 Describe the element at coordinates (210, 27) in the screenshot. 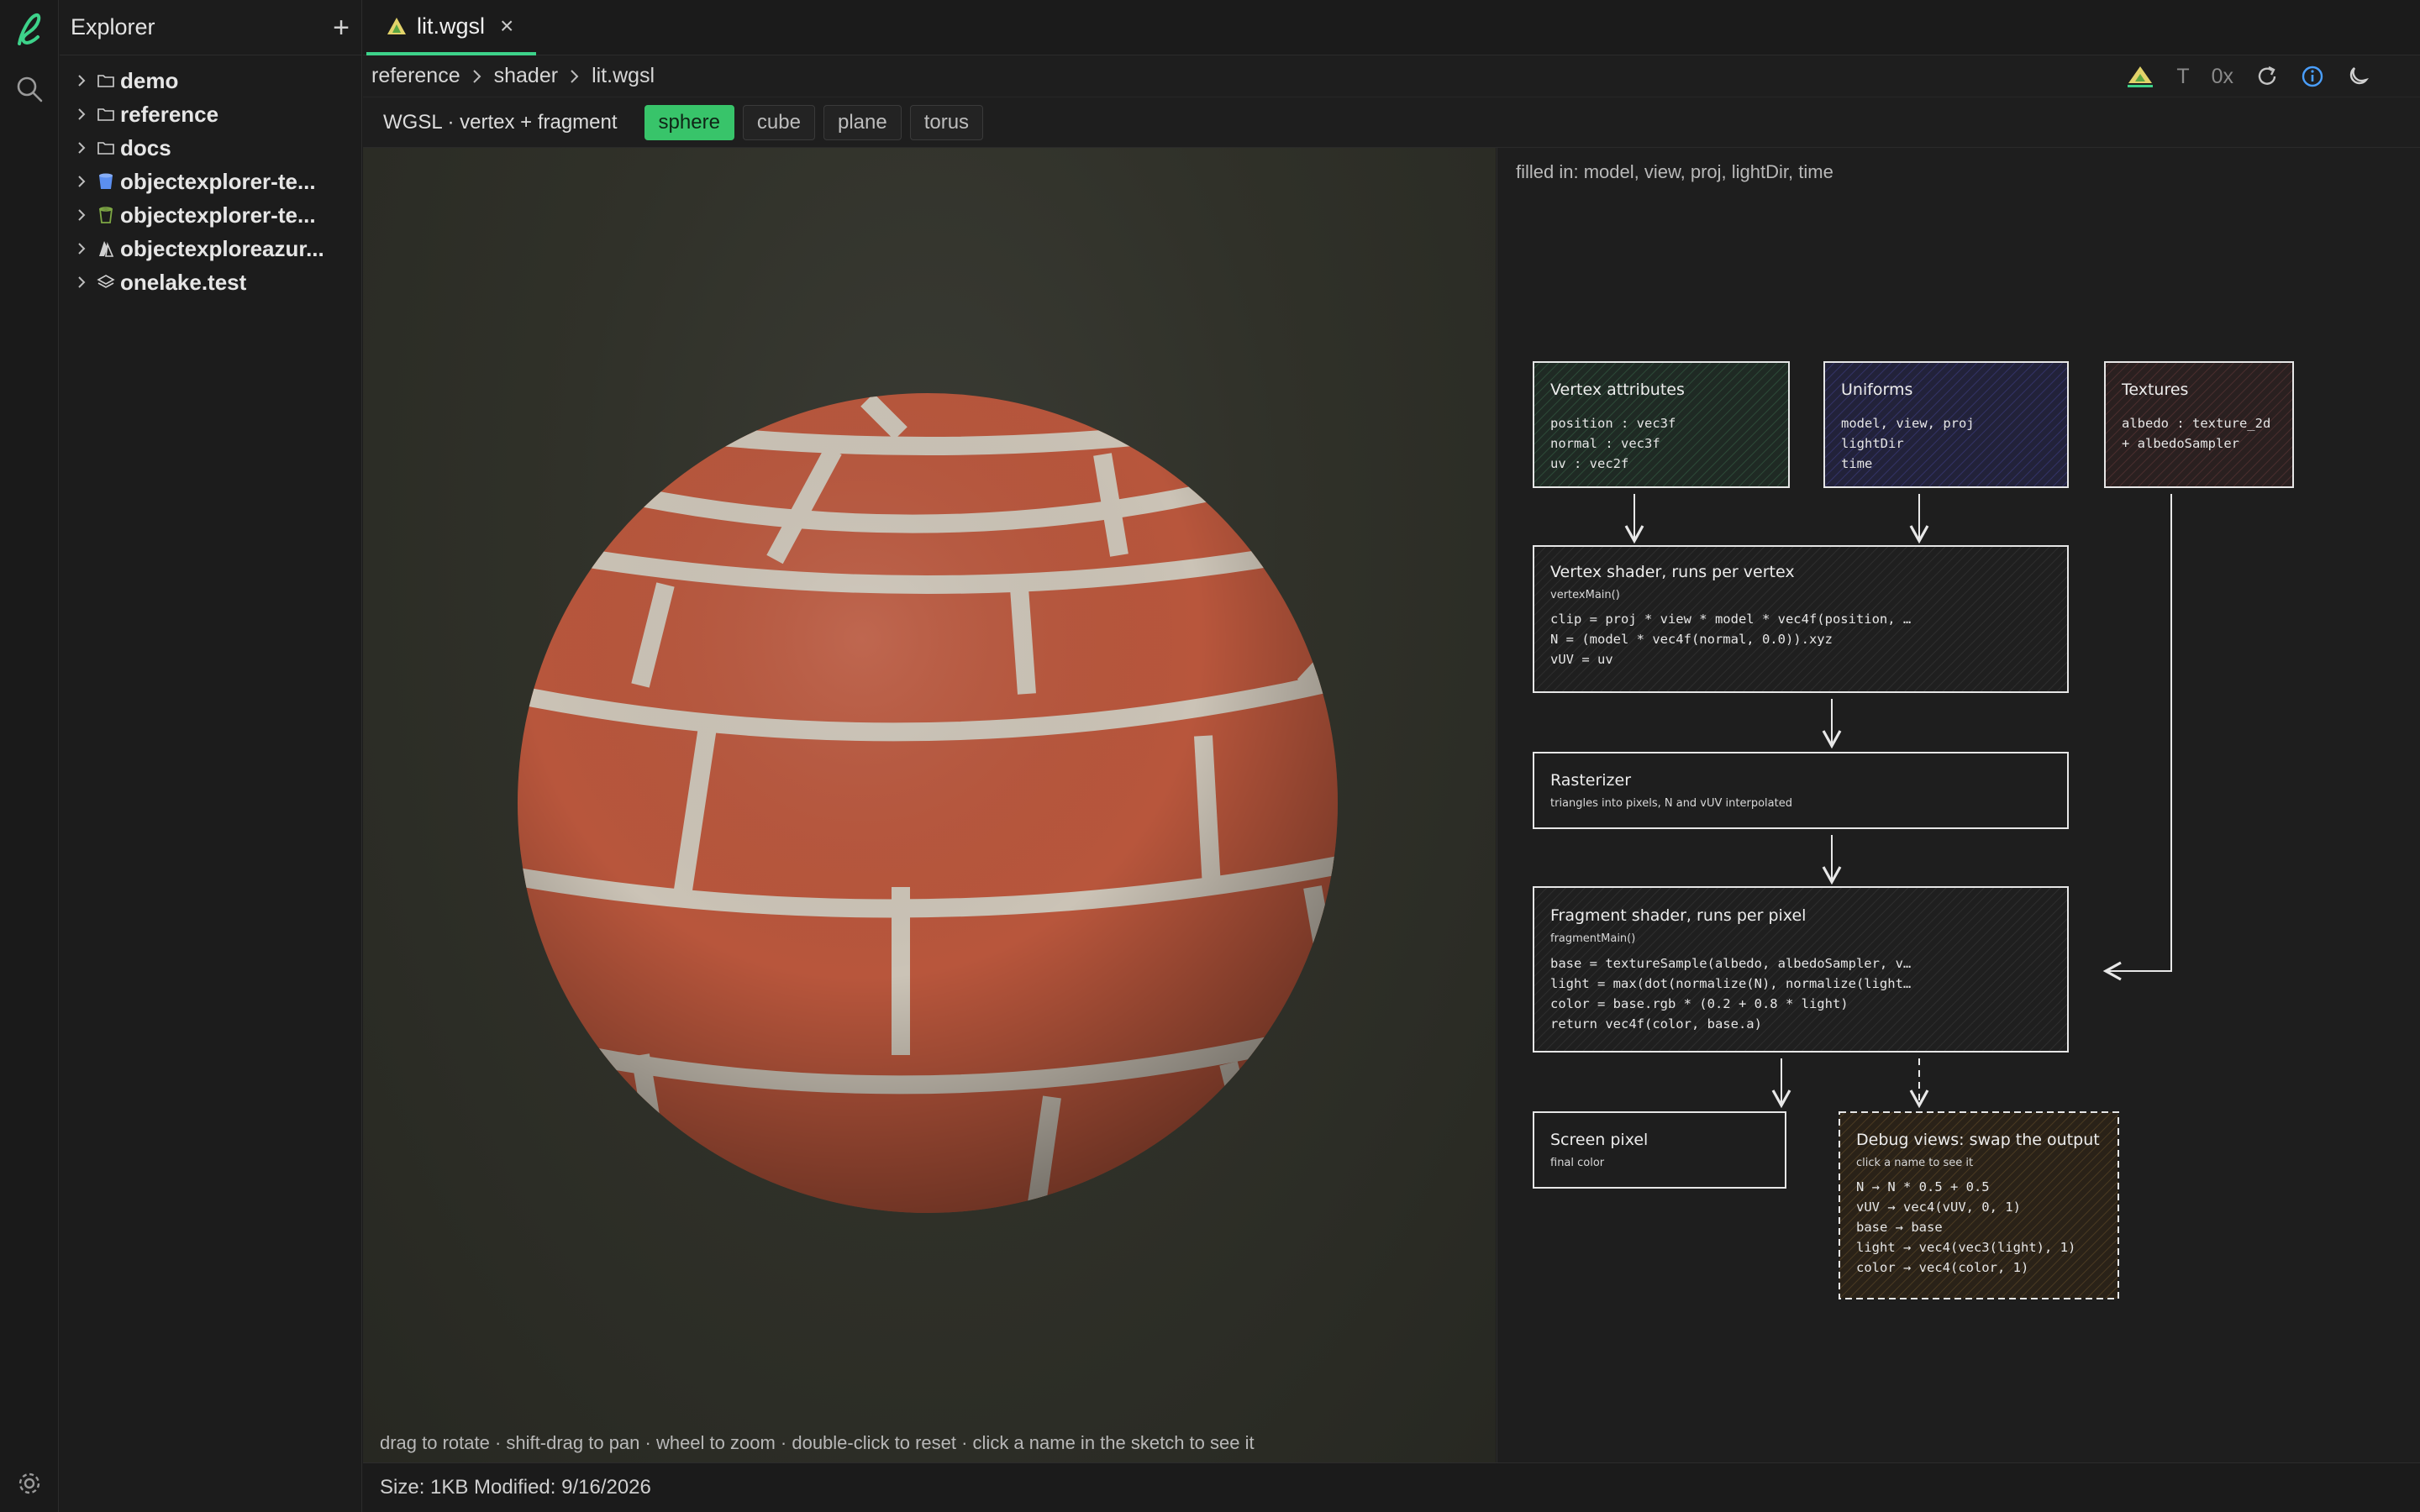

I see `sidebar-header: Explorer +` at that location.